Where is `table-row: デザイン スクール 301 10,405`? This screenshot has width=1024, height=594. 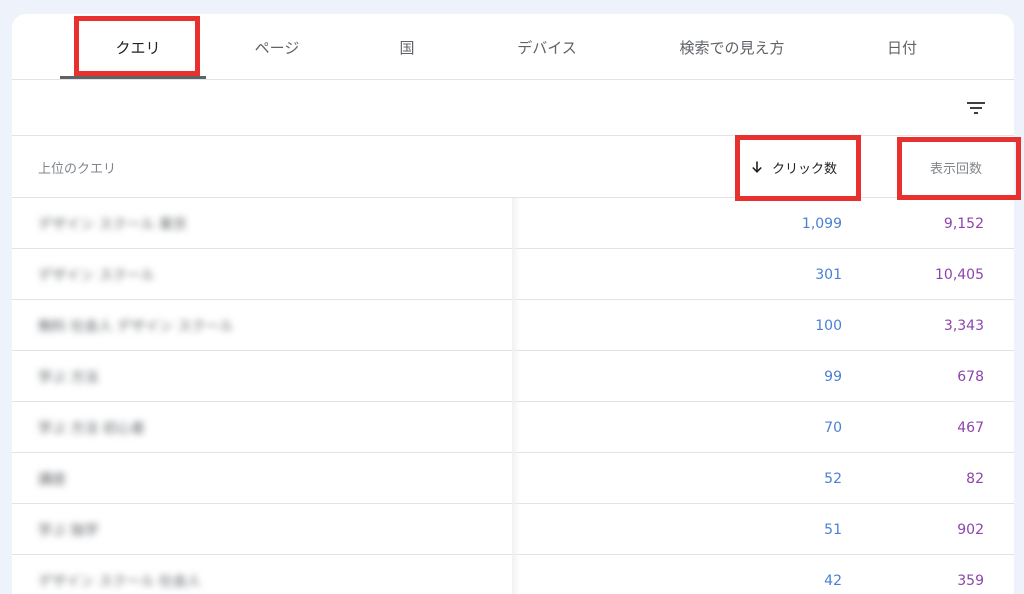
table-row: デザイン スクール 301 10,405 is located at coordinates (513, 274).